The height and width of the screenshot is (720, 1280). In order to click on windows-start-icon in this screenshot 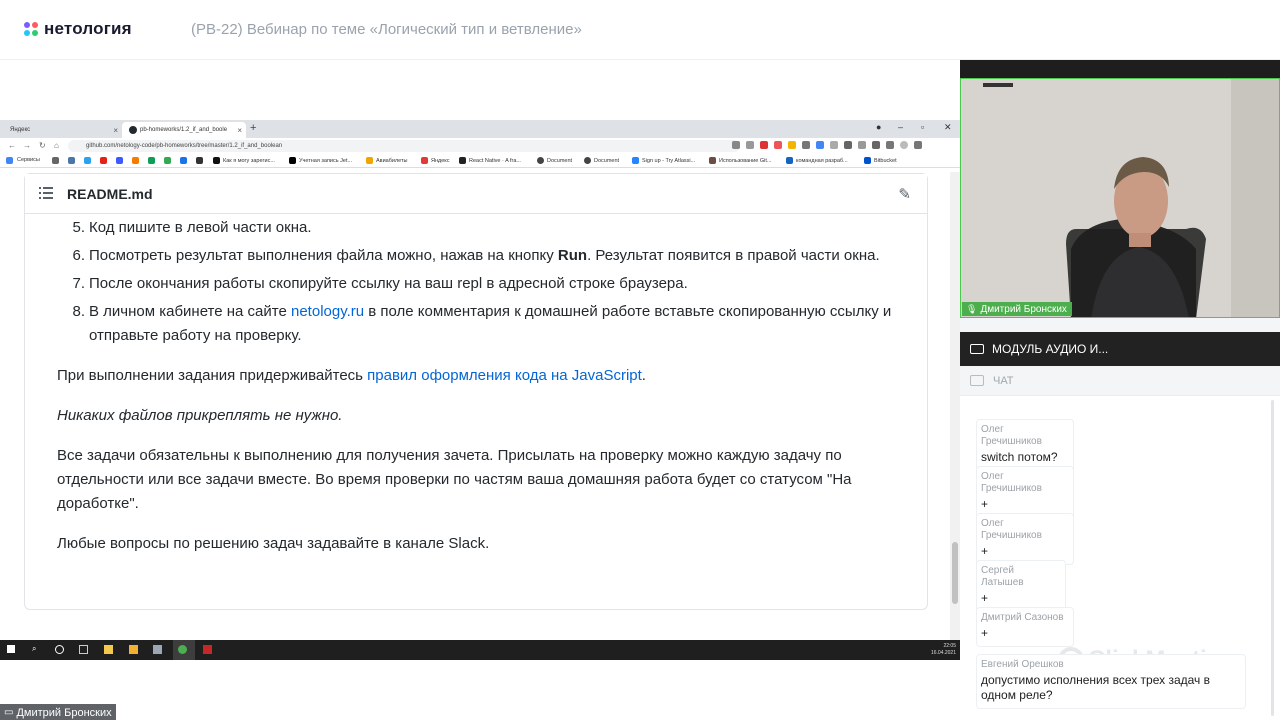, I will do `click(11, 649)`.